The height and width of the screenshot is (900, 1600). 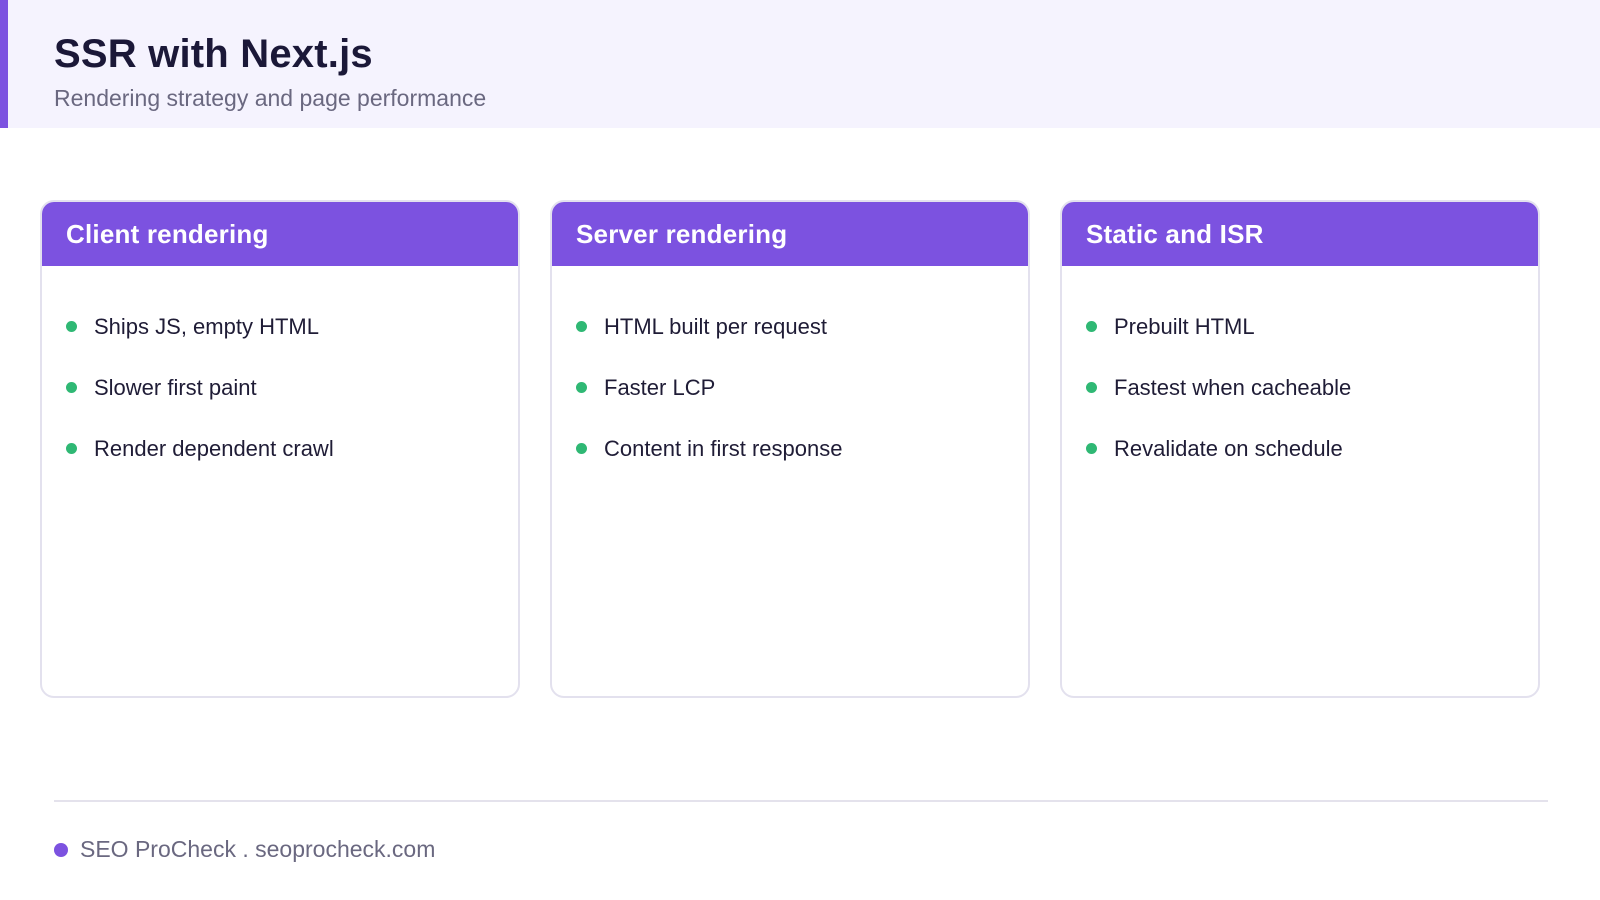 What do you see at coordinates (258, 849) in the screenshot?
I see `footer-brand-text: SEO ProCheck . seoprocheck.com` at bounding box center [258, 849].